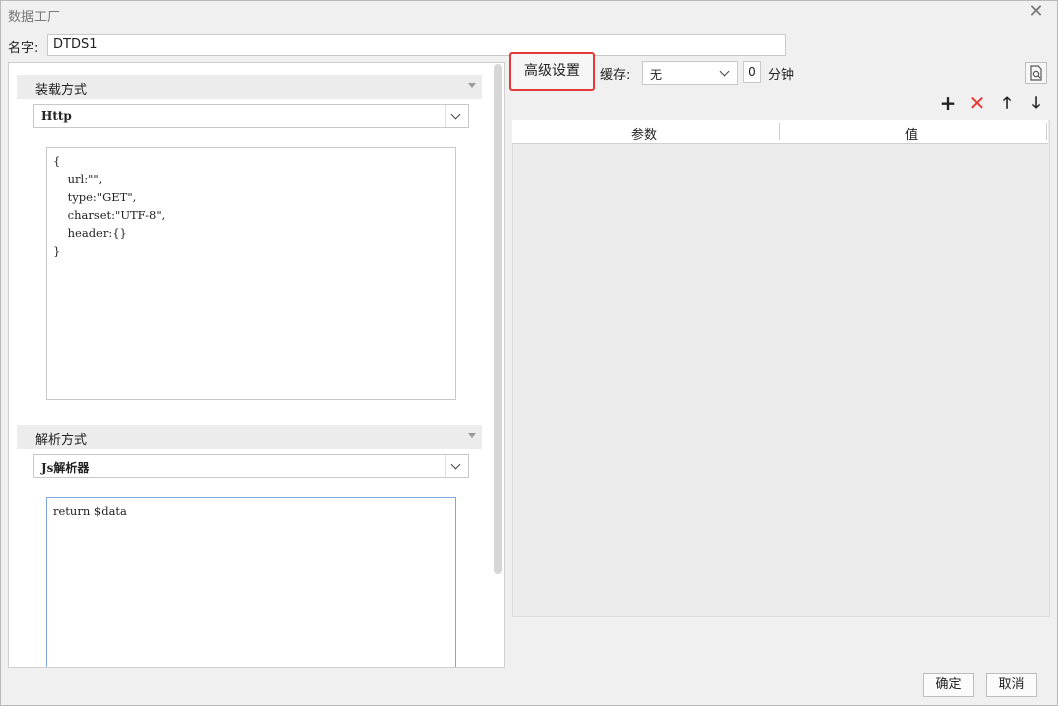 This screenshot has height=706, width=1058. What do you see at coordinates (948, 685) in the screenshot?
I see `ok-button: 确定` at bounding box center [948, 685].